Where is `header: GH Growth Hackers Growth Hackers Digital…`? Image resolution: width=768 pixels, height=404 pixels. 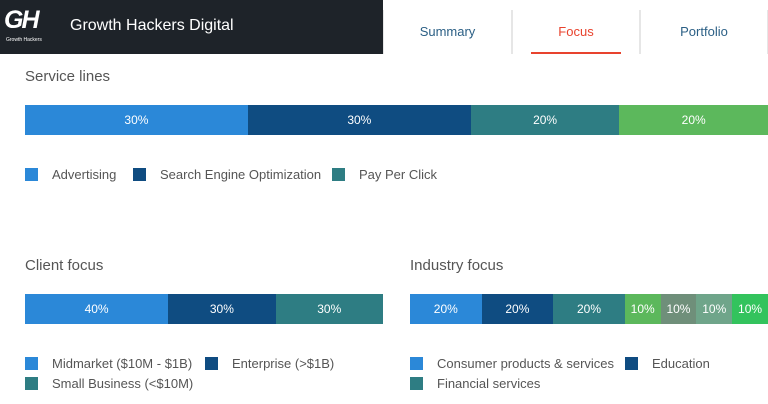 header: GH Growth Hackers Growth Hackers Digital… is located at coordinates (384, 27).